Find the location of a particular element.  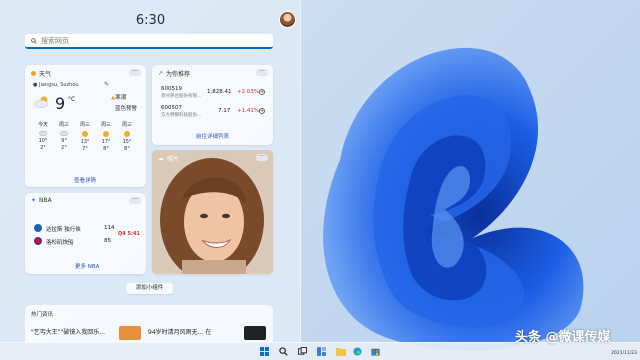

forecast-day-2: 周三 9° 2° is located at coordinates (64, 137).